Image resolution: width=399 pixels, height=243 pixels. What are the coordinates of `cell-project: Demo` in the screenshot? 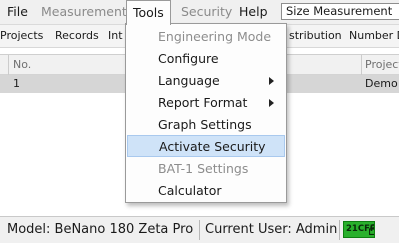 It's located at (381, 83).